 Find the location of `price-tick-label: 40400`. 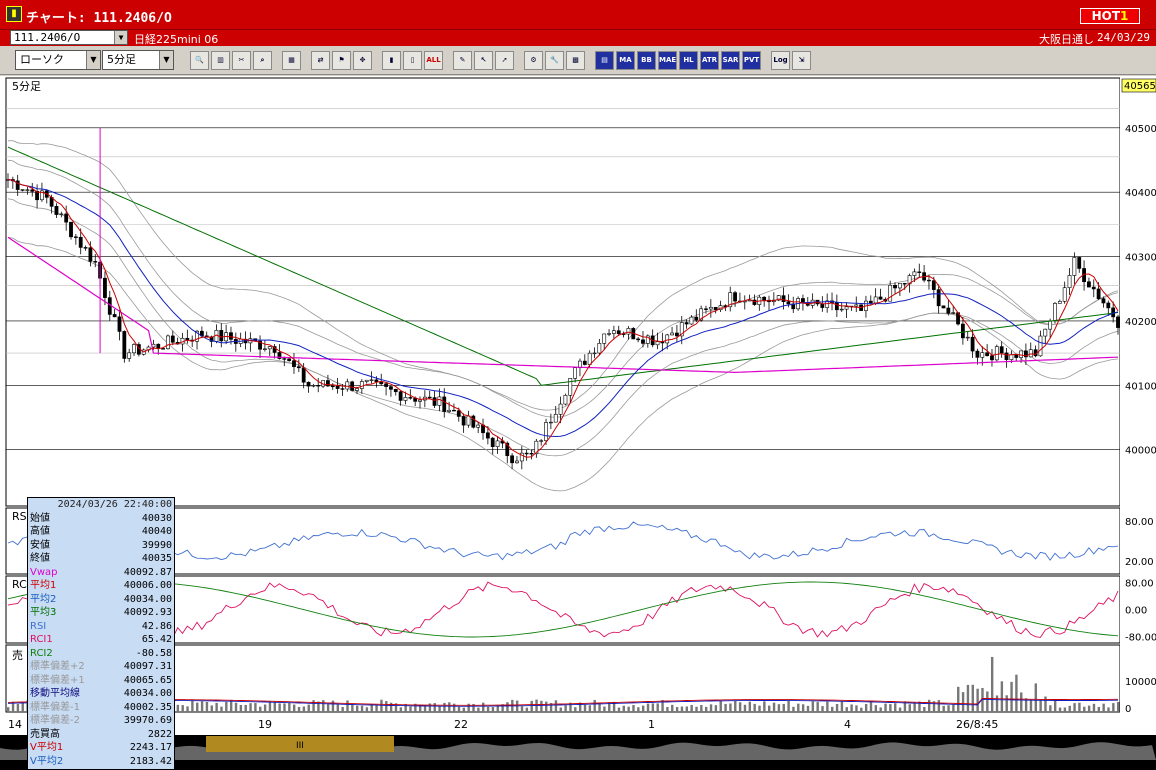

price-tick-label: 40400 is located at coordinates (1140, 193).